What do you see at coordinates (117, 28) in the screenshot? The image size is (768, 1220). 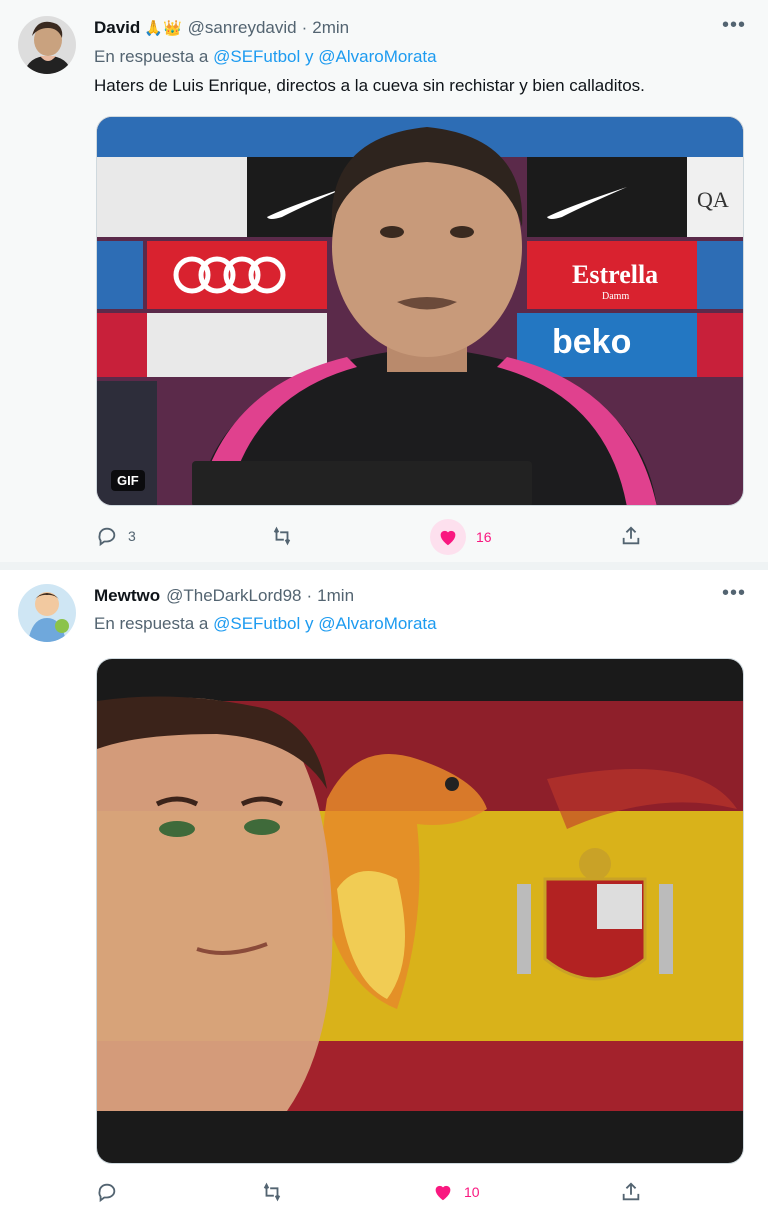 I see `display-name: David` at bounding box center [117, 28].